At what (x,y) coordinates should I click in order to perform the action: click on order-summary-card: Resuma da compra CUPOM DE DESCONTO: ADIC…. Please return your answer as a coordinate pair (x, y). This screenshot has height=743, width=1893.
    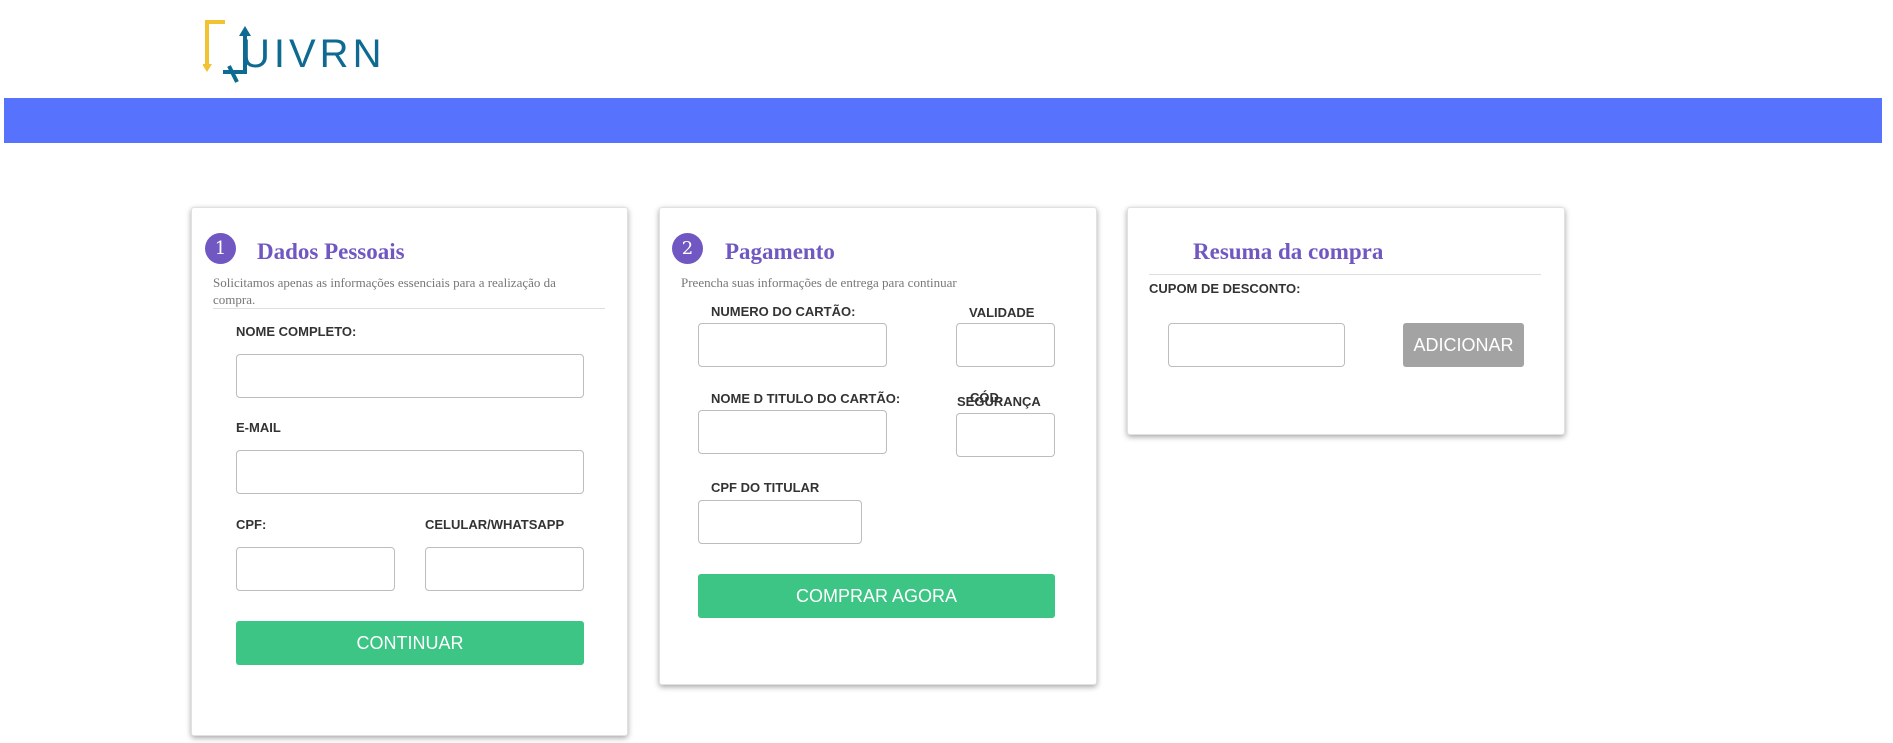
    Looking at the image, I should click on (1346, 321).